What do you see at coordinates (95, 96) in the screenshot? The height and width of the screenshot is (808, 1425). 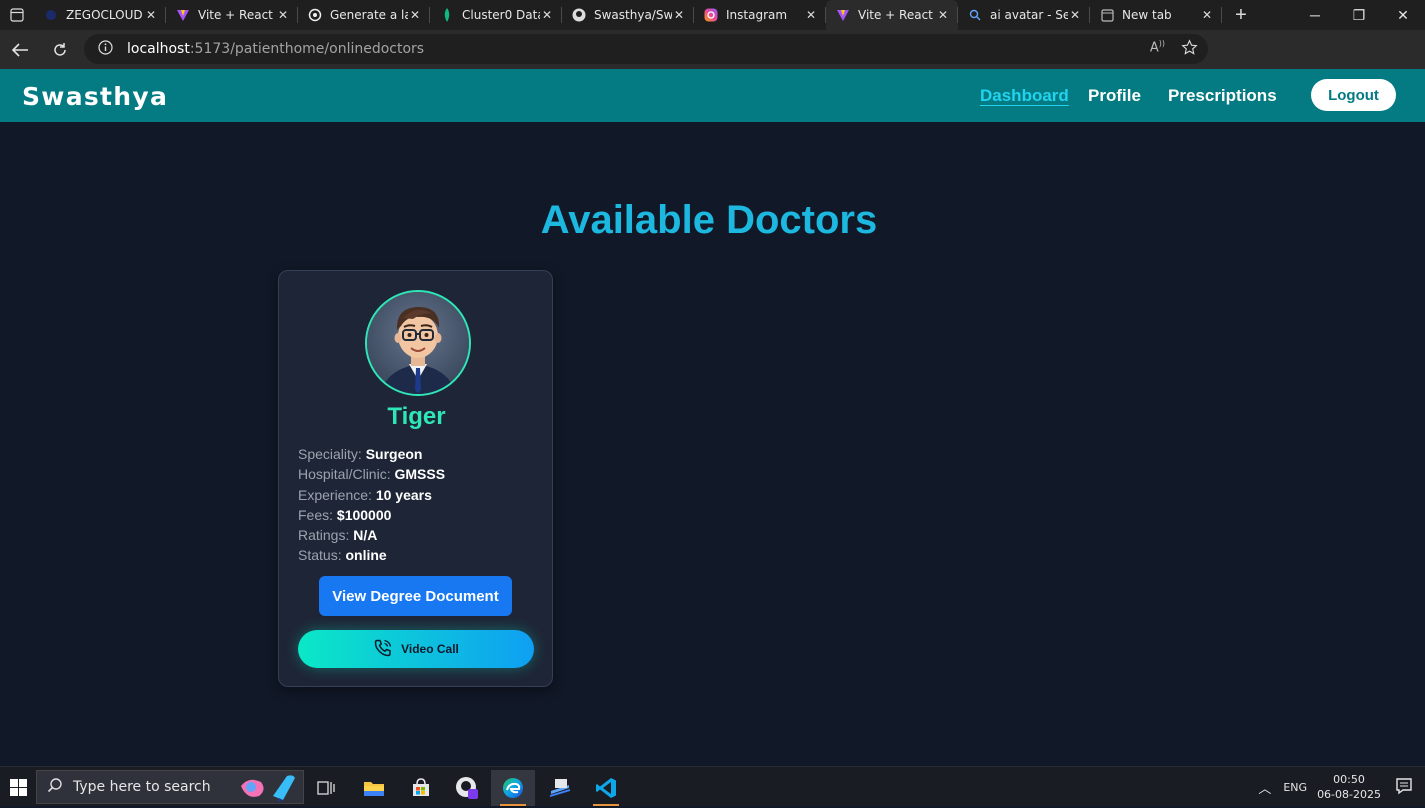 I see `brand-logo: Swasthya` at bounding box center [95, 96].